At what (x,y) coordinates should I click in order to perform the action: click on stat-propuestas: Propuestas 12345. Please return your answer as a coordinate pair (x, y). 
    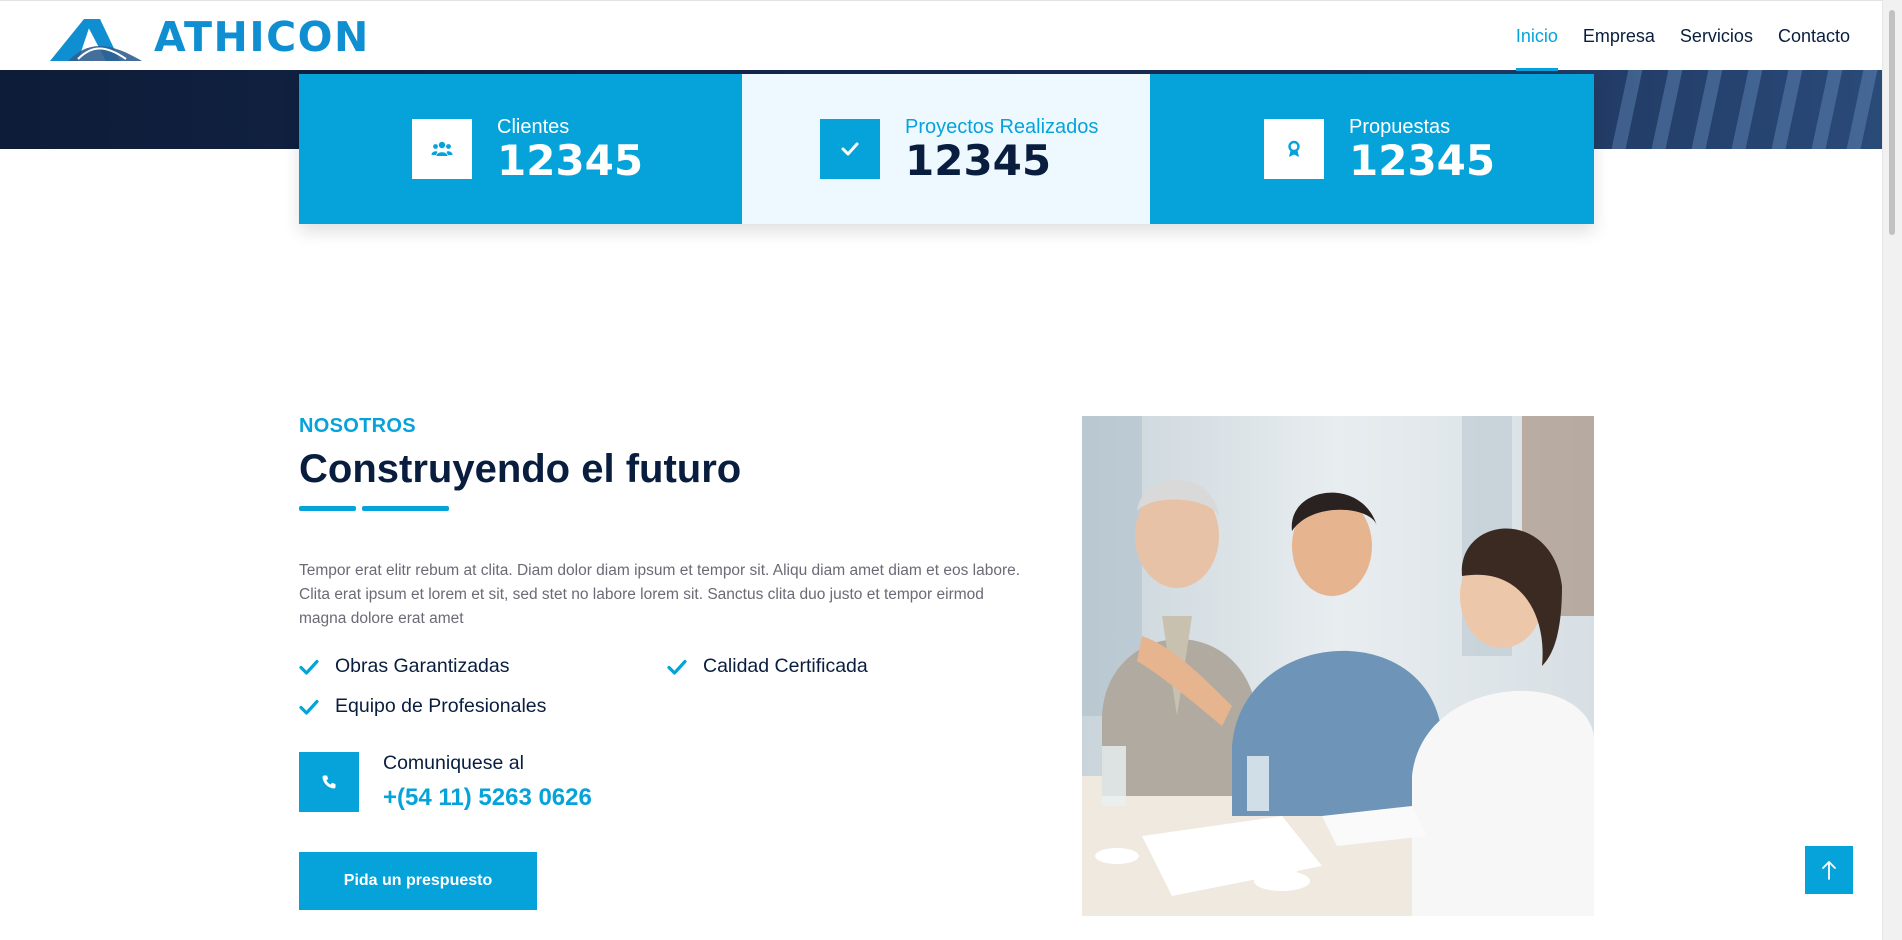
    Looking at the image, I should click on (1372, 149).